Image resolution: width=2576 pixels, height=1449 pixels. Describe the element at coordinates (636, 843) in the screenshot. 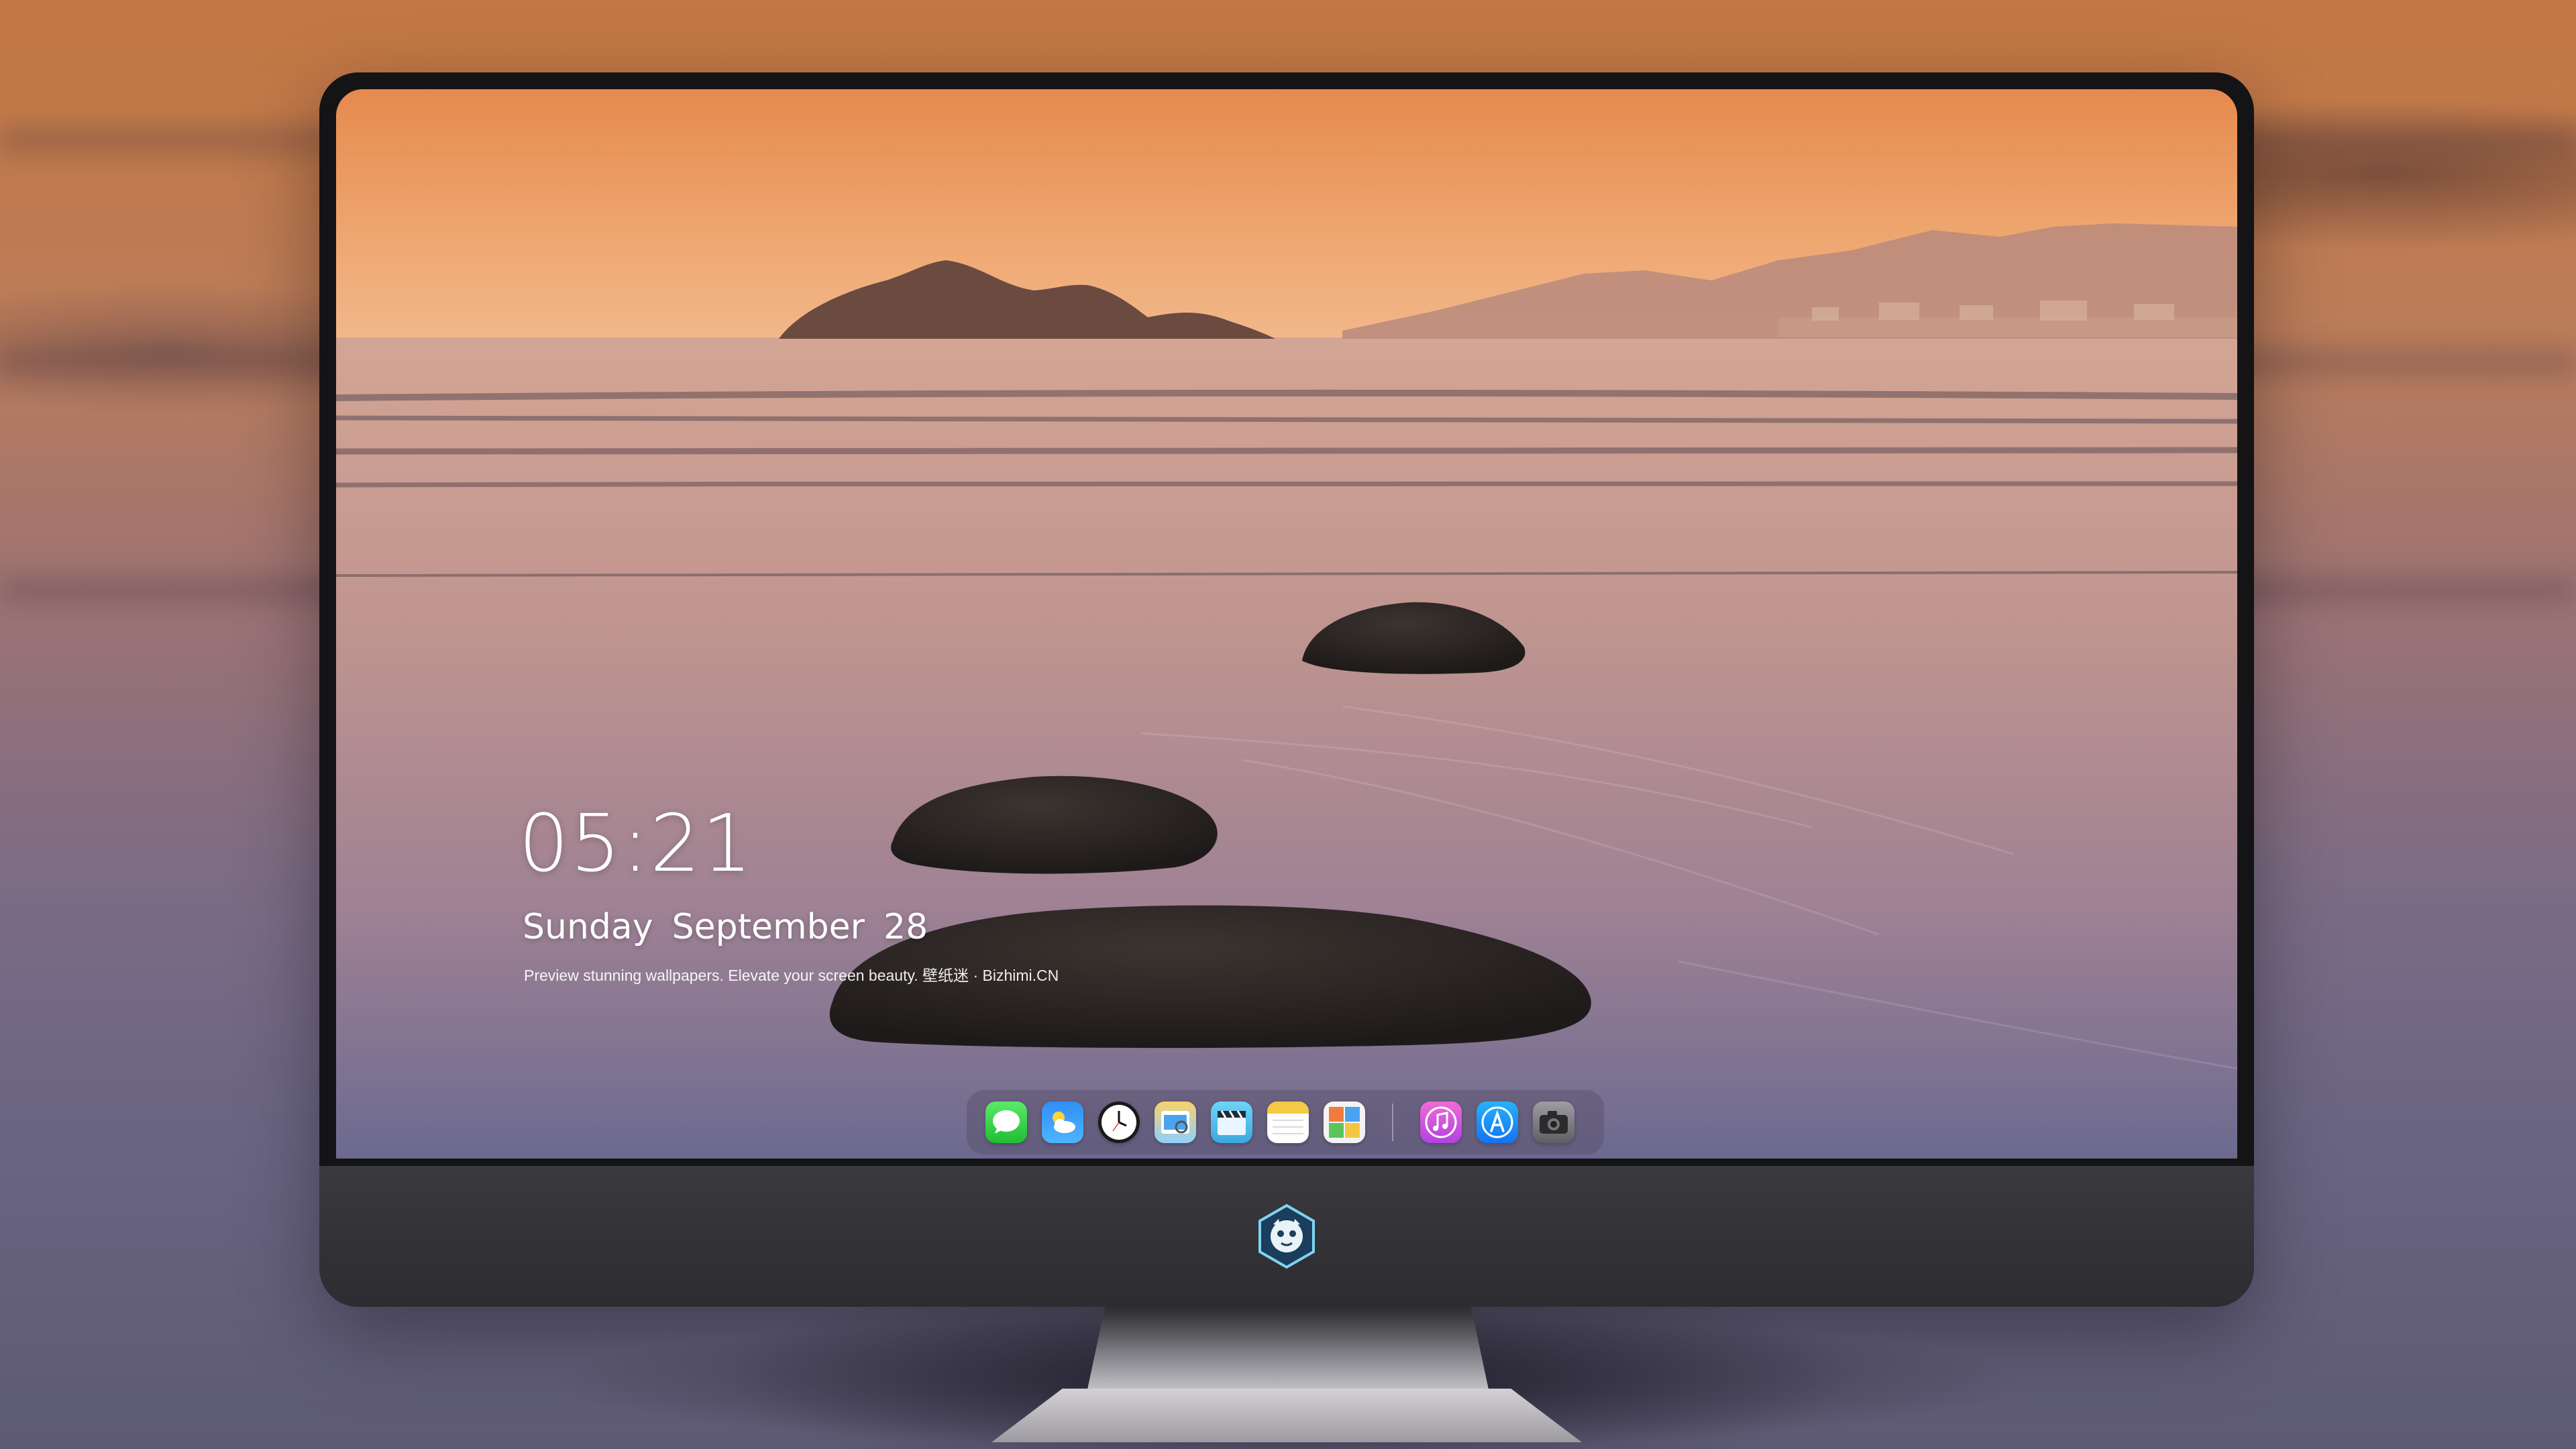

I see `lock-clock: 05:21` at that location.